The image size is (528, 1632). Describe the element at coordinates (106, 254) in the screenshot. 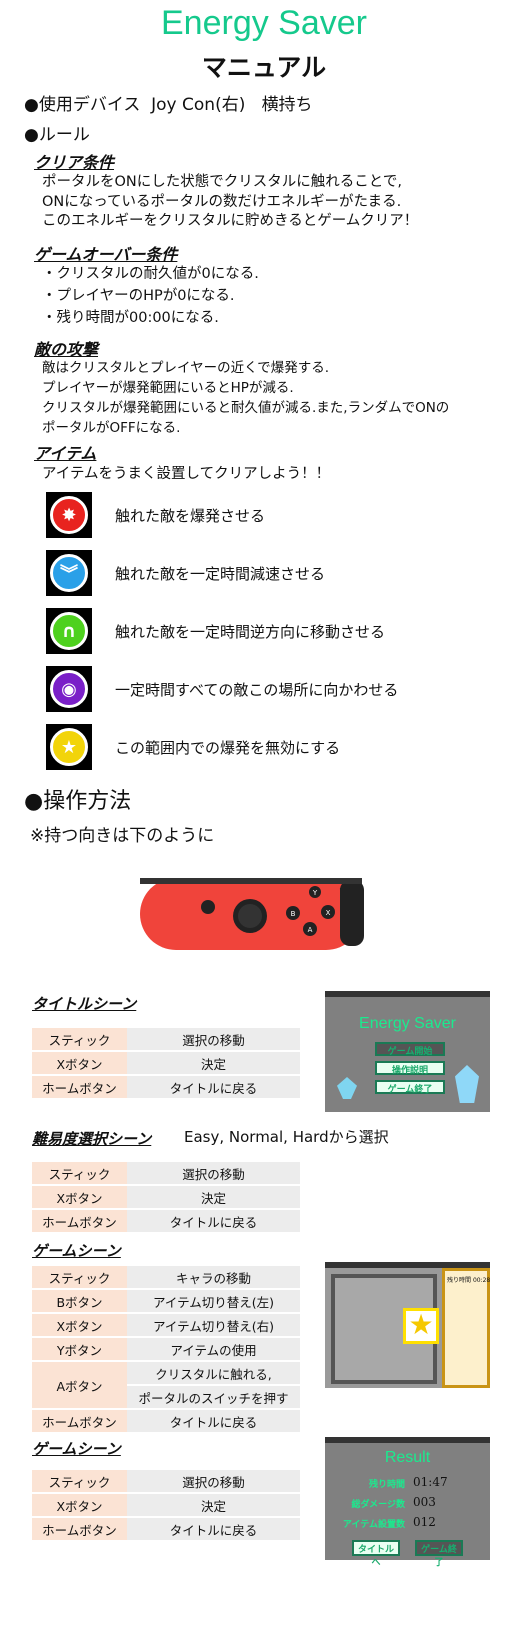

I see `gameover-heading: ゲームオーバー条件` at that location.